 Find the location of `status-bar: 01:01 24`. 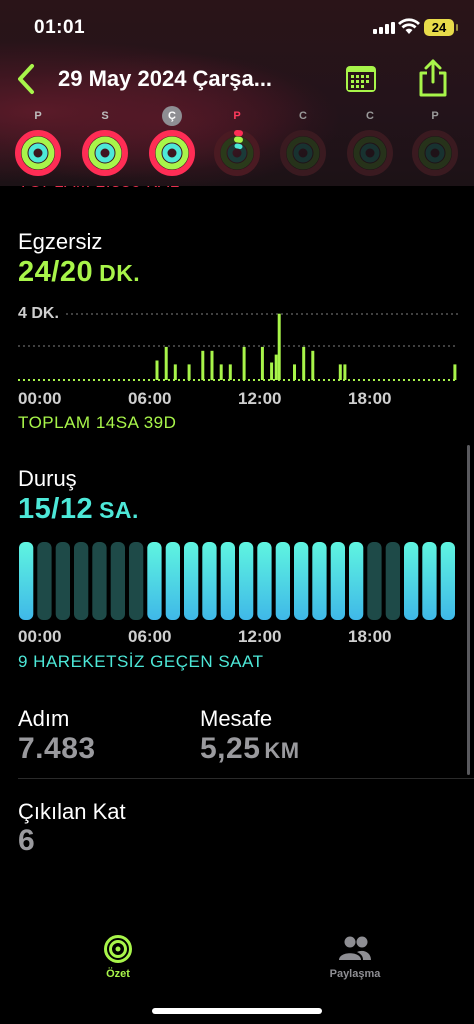

status-bar: 01:01 24 is located at coordinates (237, 28).